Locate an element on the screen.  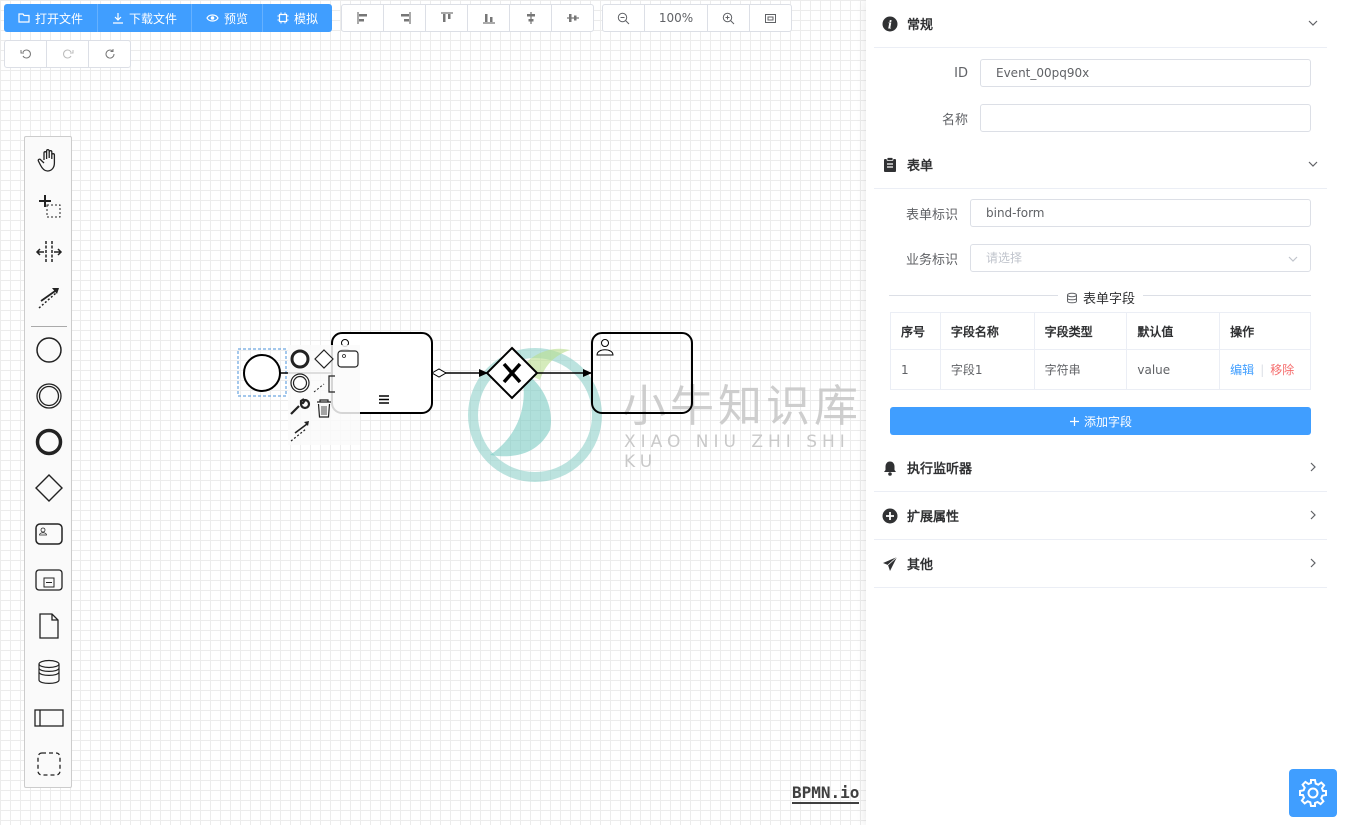
name-label: 名称 is located at coordinates (954, 120).